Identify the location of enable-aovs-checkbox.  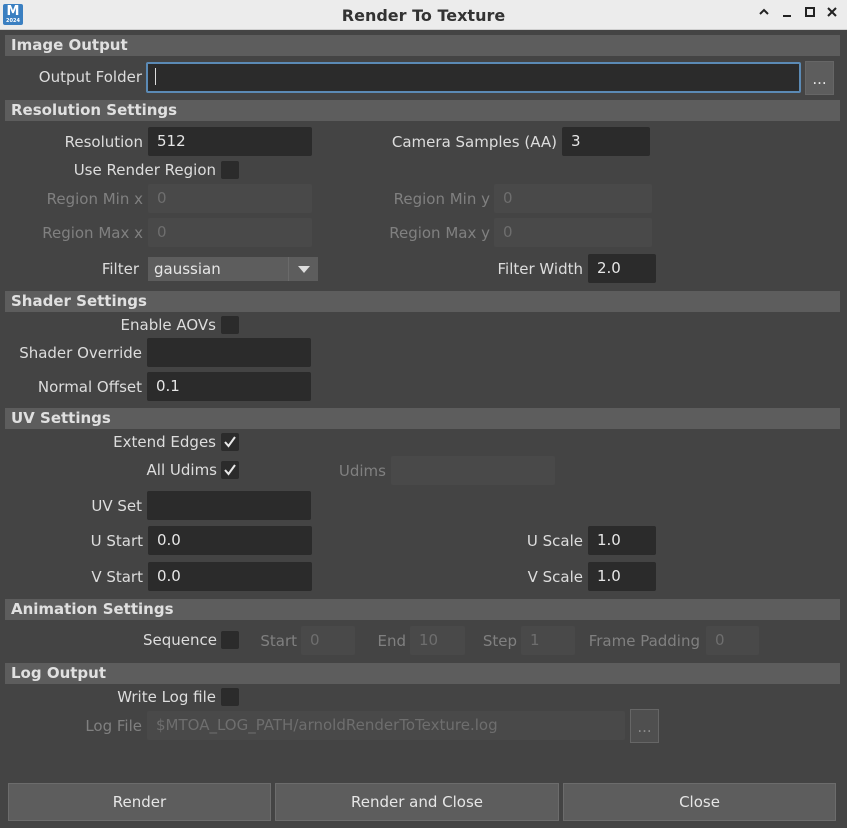
(230, 325).